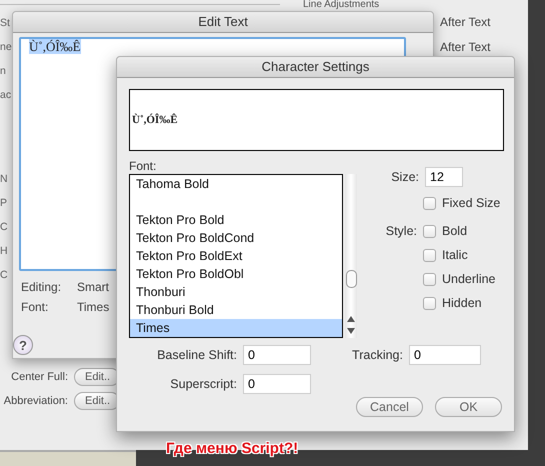 The image size is (545, 466). What do you see at coordinates (4, 179) in the screenshot?
I see `label-fragment: N` at bounding box center [4, 179].